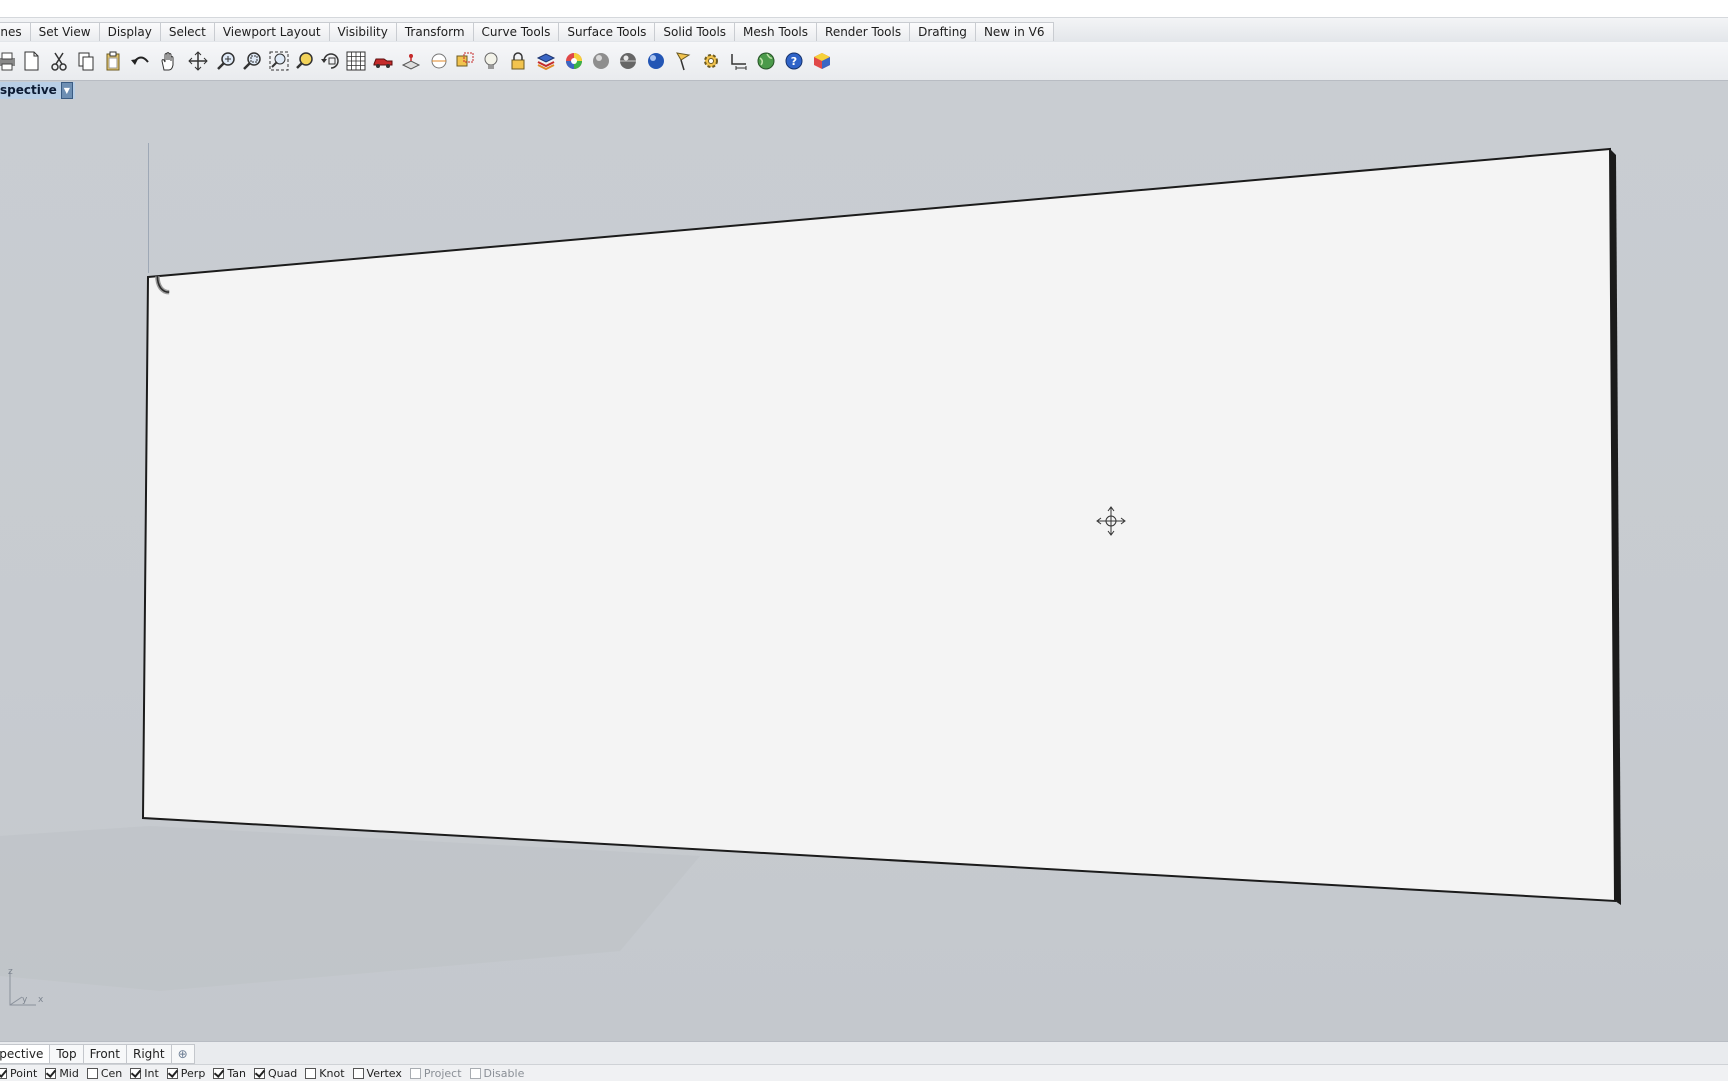 The height and width of the screenshot is (1081, 1728). What do you see at coordinates (129, 31) in the screenshot?
I see `toolbar-tab-display: Display` at bounding box center [129, 31].